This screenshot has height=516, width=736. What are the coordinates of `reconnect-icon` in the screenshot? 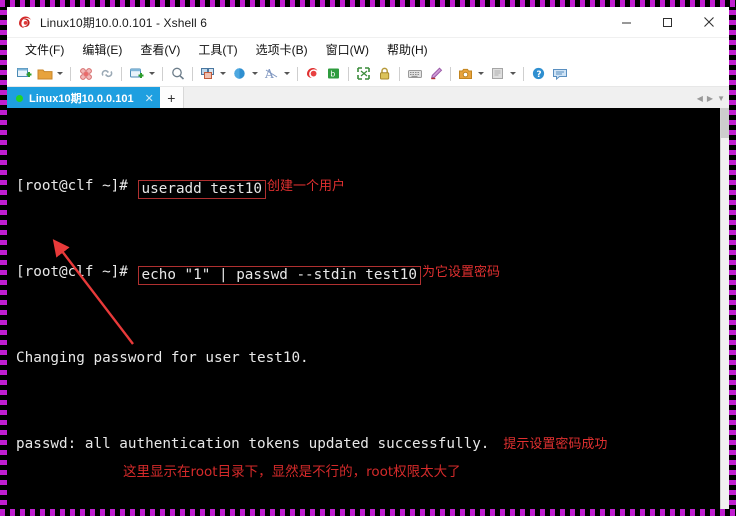 It's located at (106, 73).